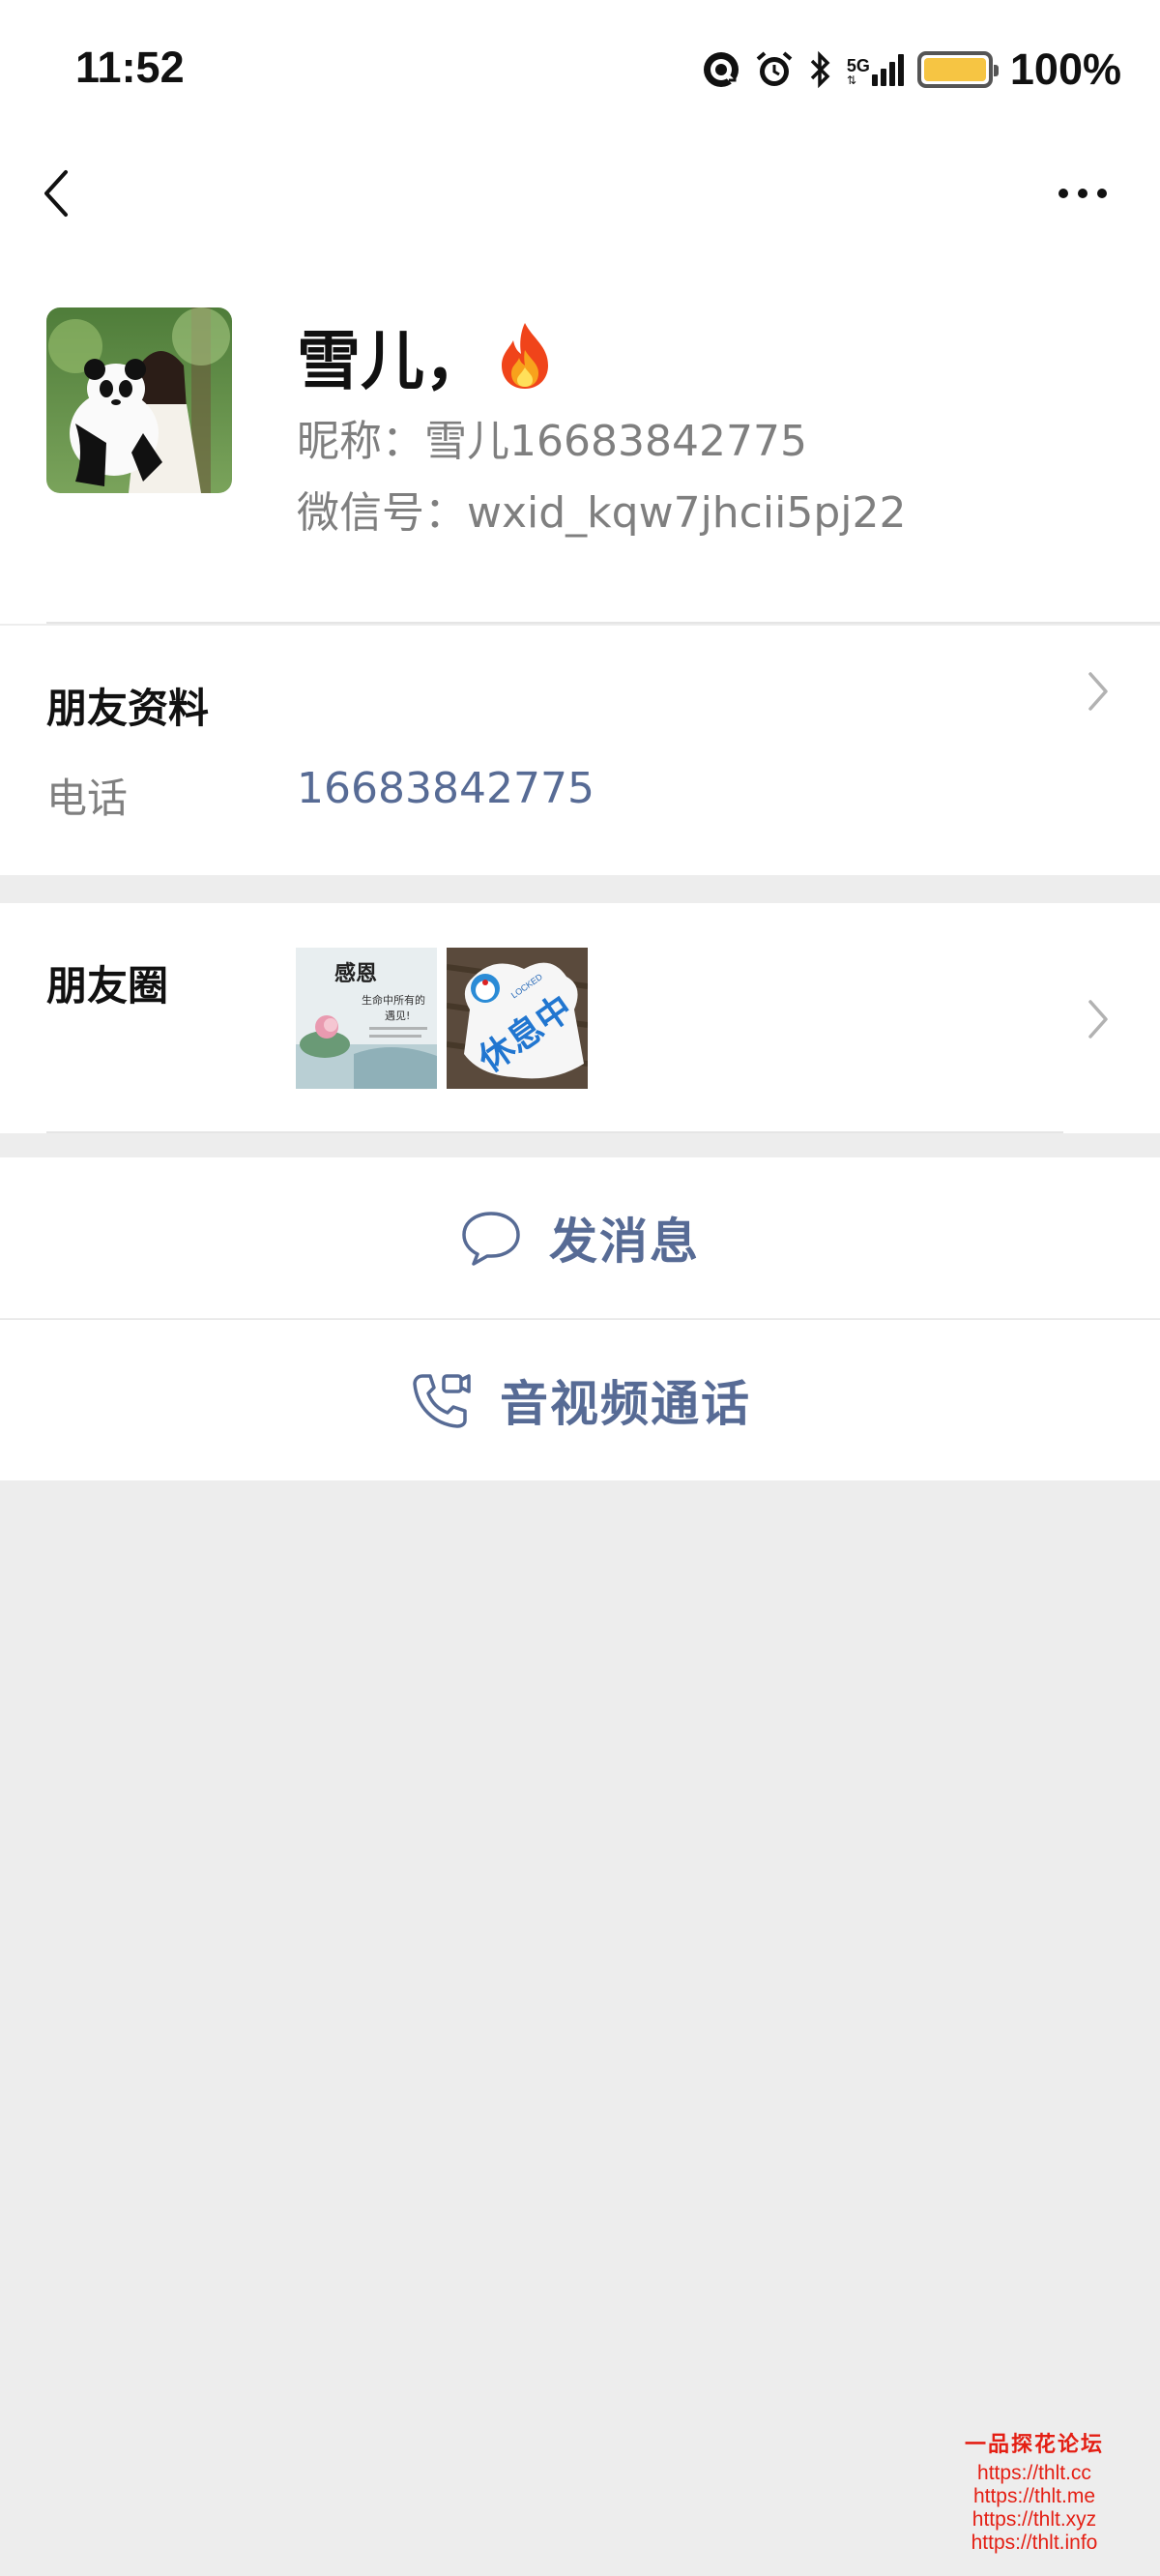 The width and height of the screenshot is (1160, 2576). What do you see at coordinates (912, 70) in the screenshot?
I see `status-icons: 5G ⇅ 100%` at bounding box center [912, 70].